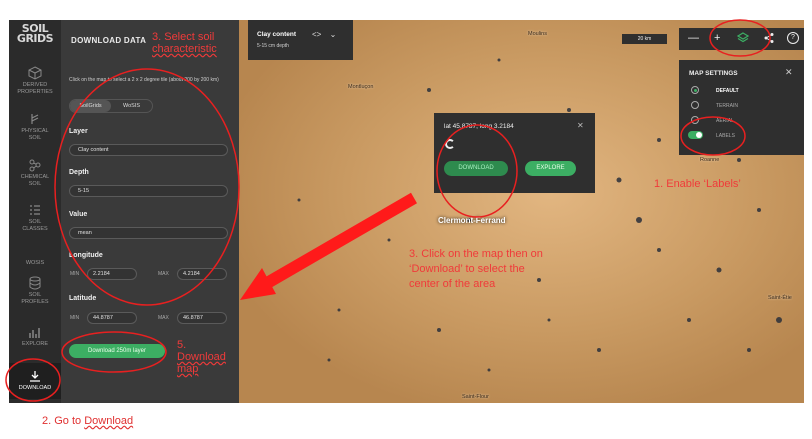 The width and height of the screenshot is (812, 439). I want to click on place-roanne: Roanne, so click(710, 160).